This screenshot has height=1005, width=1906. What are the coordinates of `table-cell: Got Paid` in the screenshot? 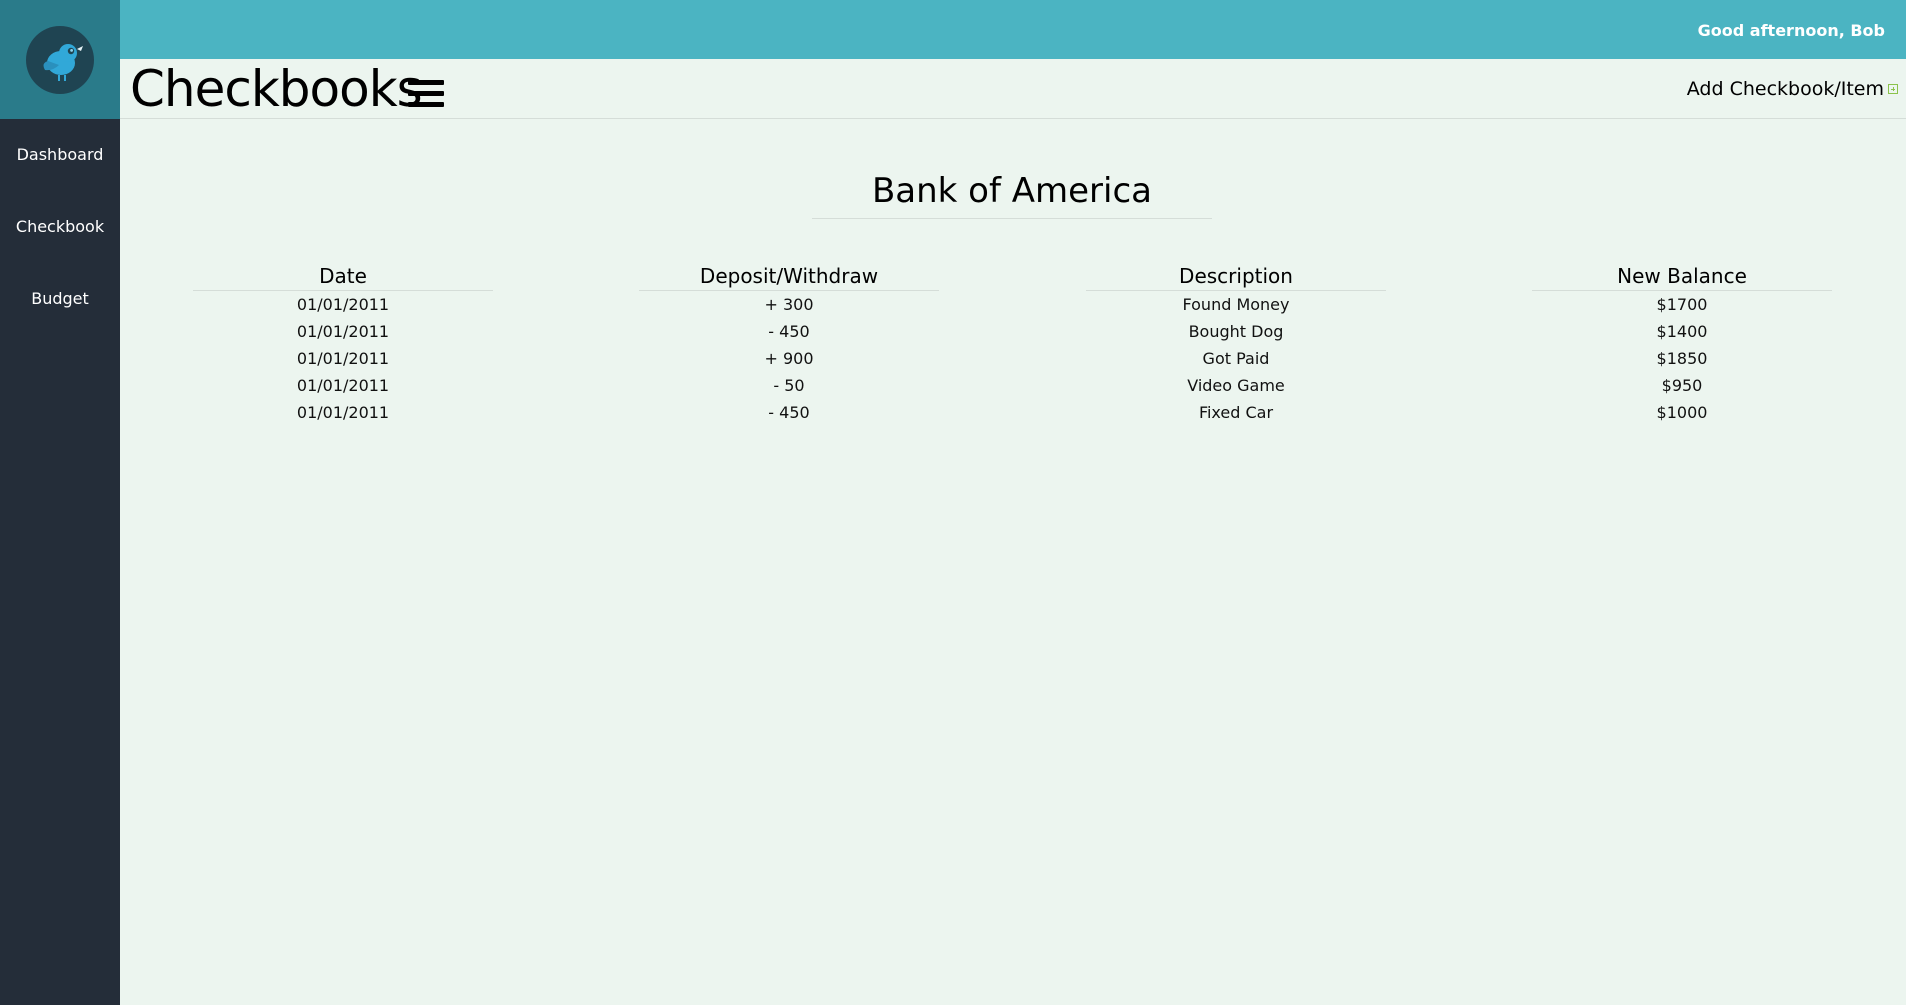 It's located at (1236, 358).